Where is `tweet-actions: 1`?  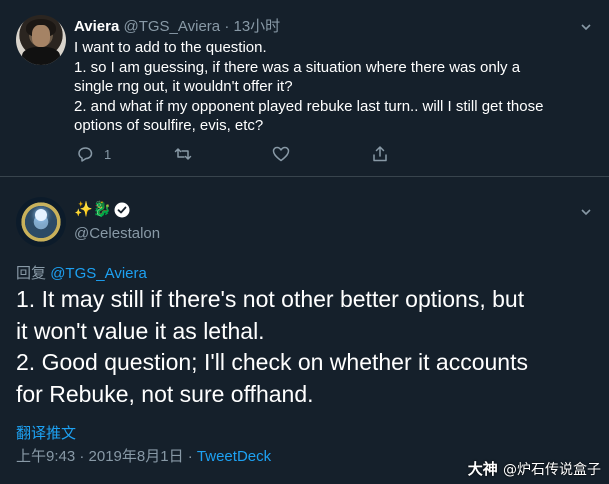
tweet-actions: 1 is located at coordinates (284, 154).